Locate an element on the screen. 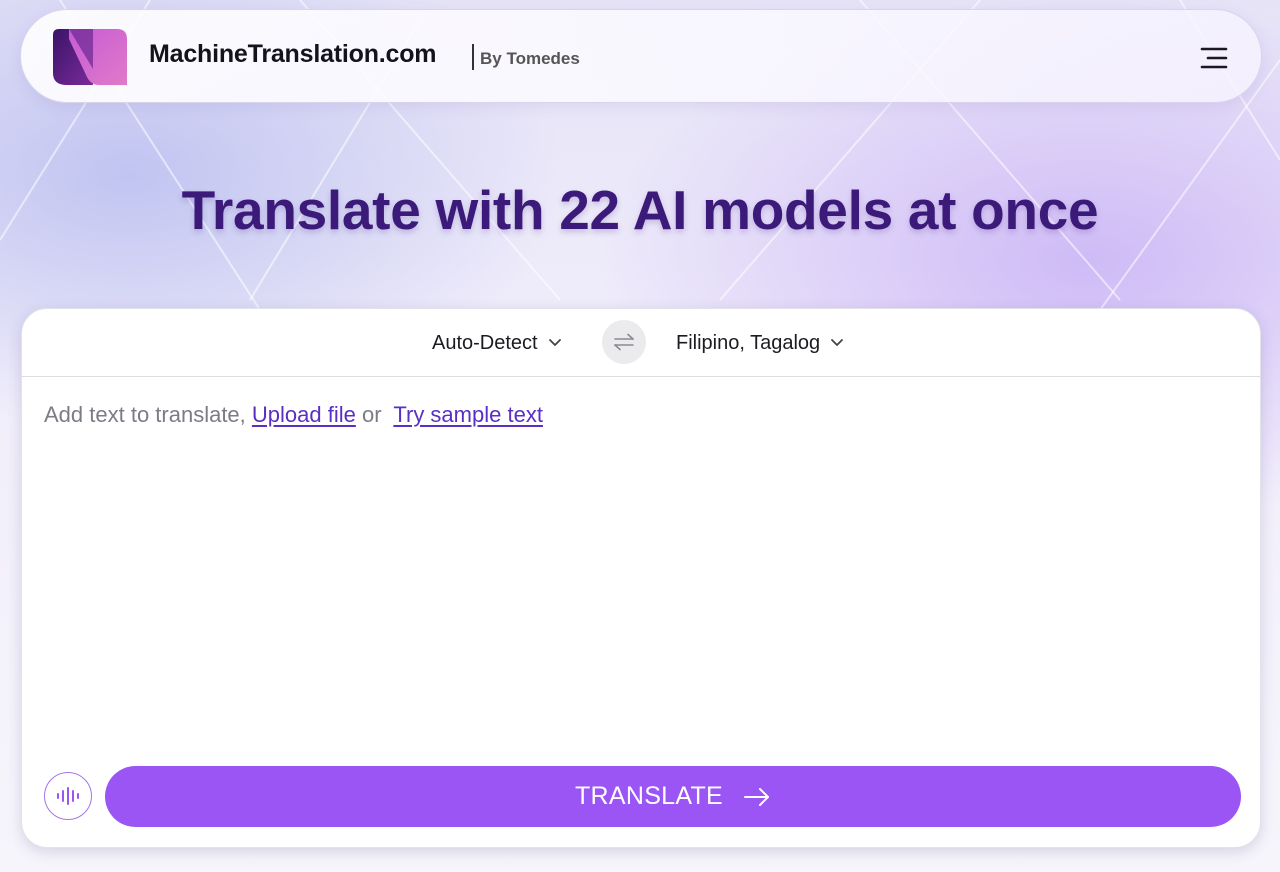  source-language-select: Auto-Detect is located at coordinates (497, 343).